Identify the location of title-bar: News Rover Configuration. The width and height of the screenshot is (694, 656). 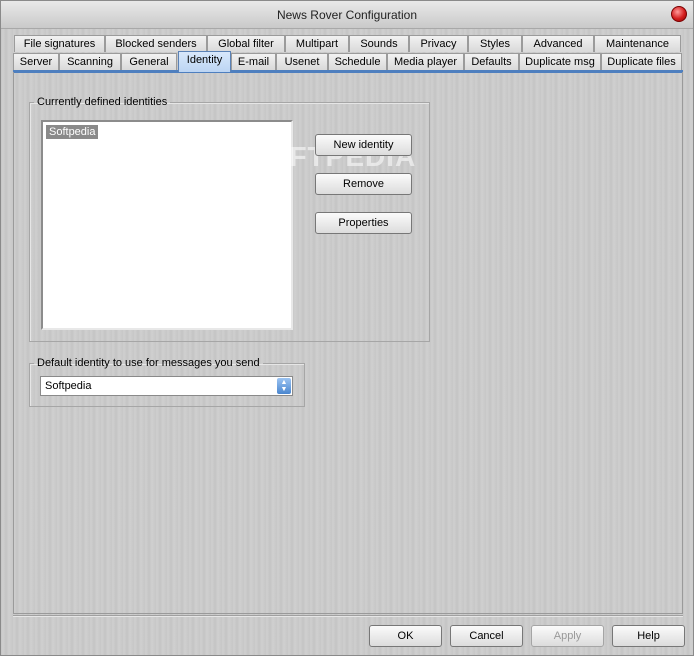
(347, 15).